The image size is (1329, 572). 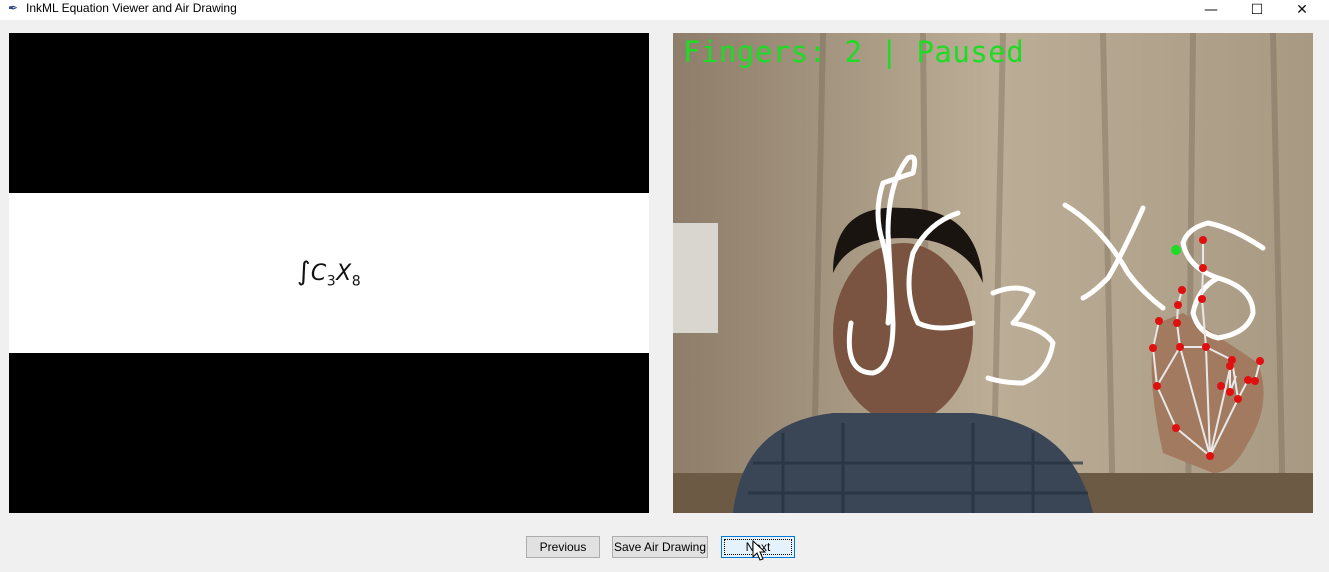 I want to click on equation-render-area: ∫C3X8, so click(x=329, y=273).